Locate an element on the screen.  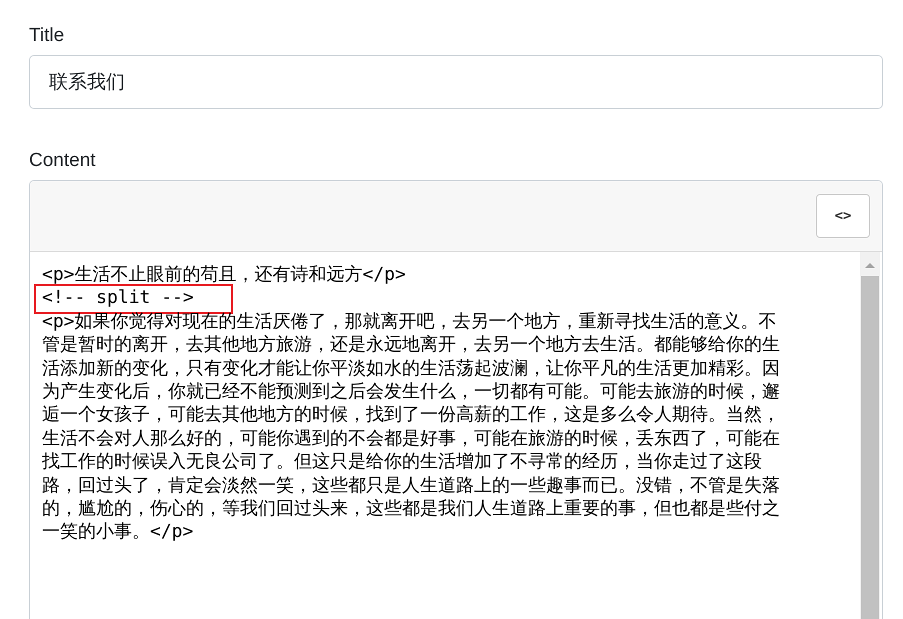
field-label: Title is located at coordinates (46, 36).